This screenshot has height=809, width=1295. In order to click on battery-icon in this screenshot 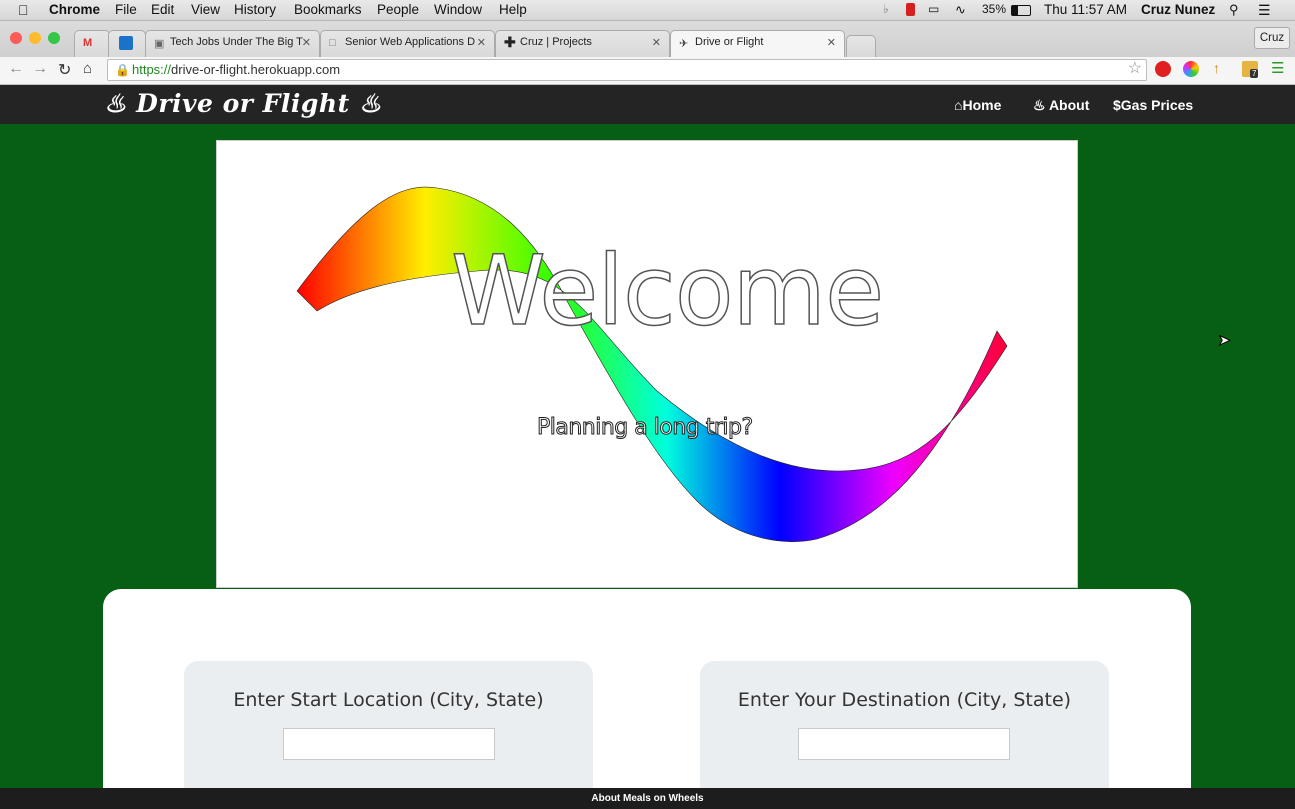, I will do `click(1021, 10)`.